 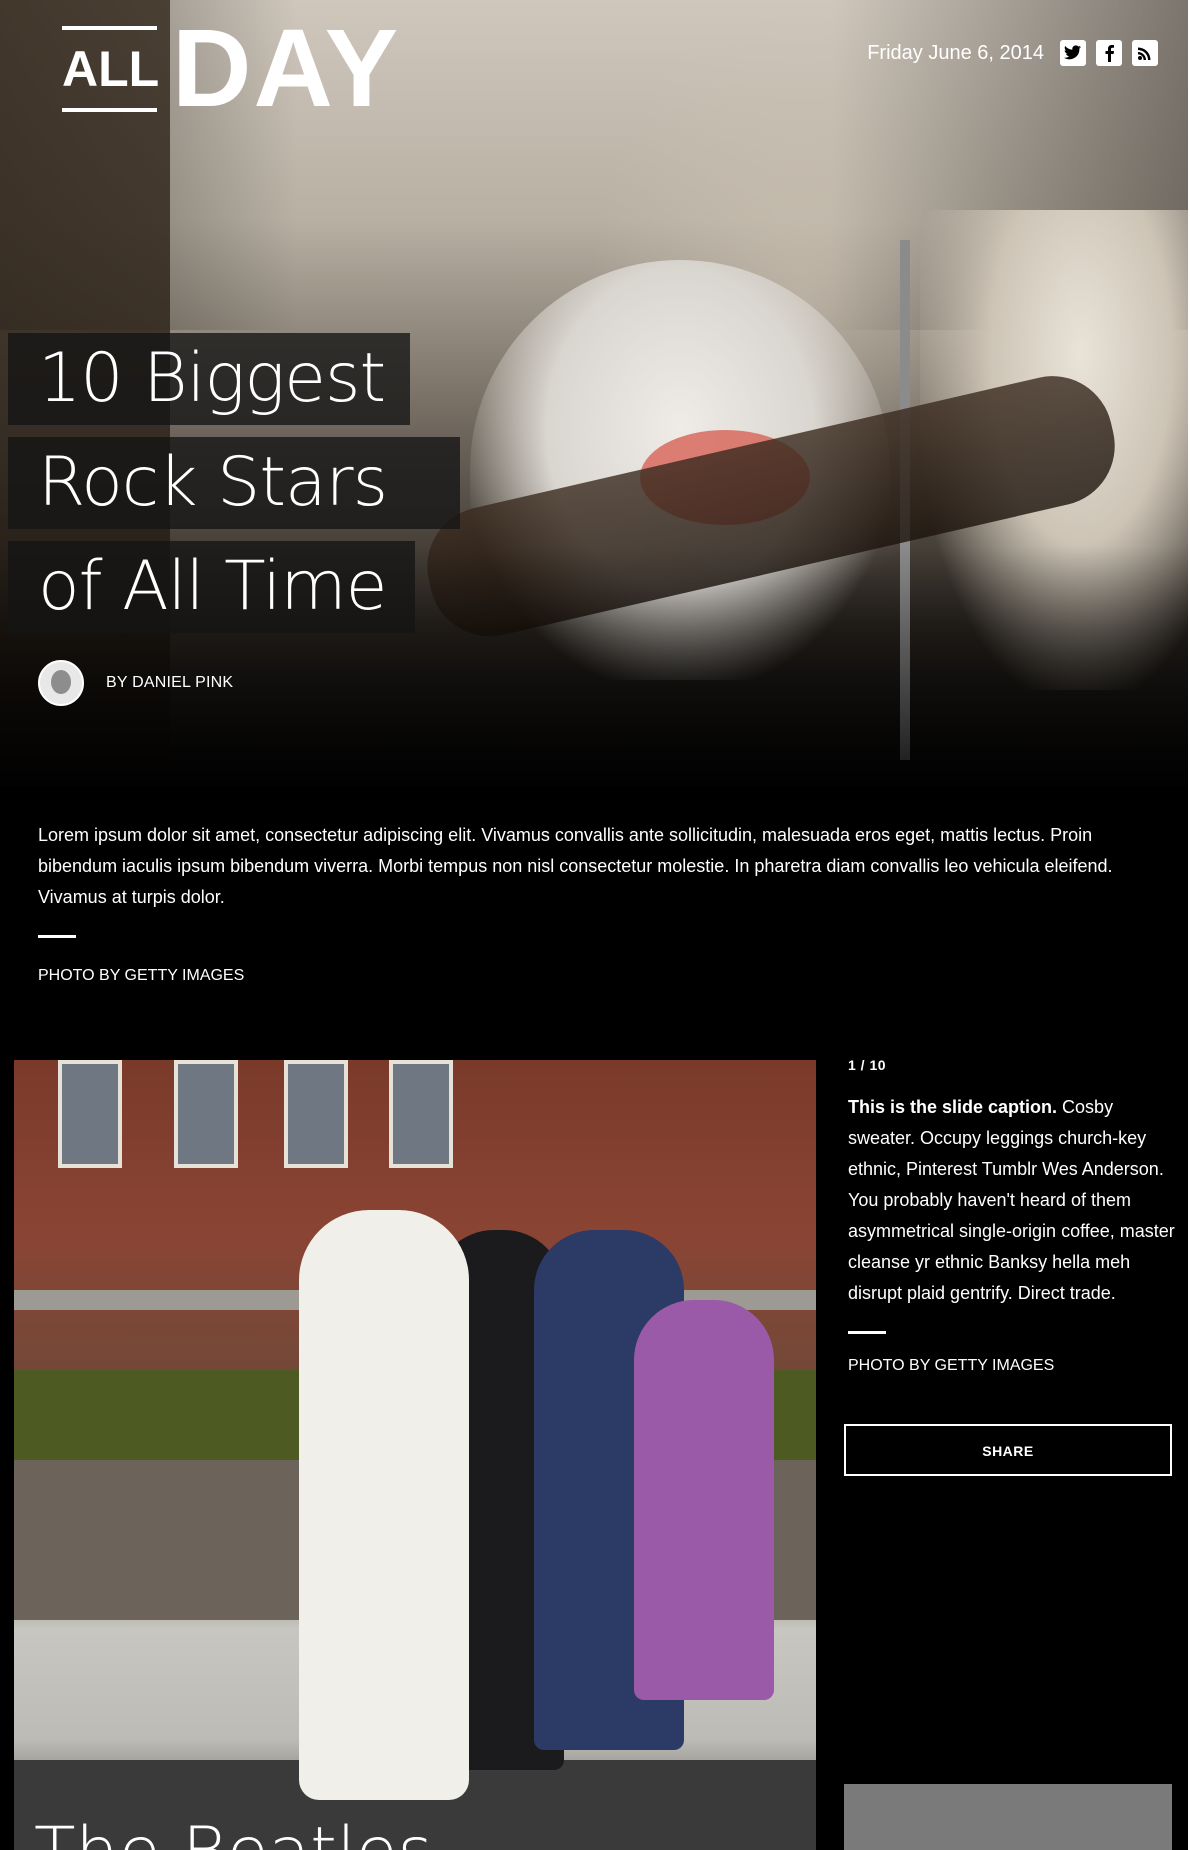 What do you see at coordinates (110, 69) in the screenshot?
I see `logo-all-text: ALL` at bounding box center [110, 69].